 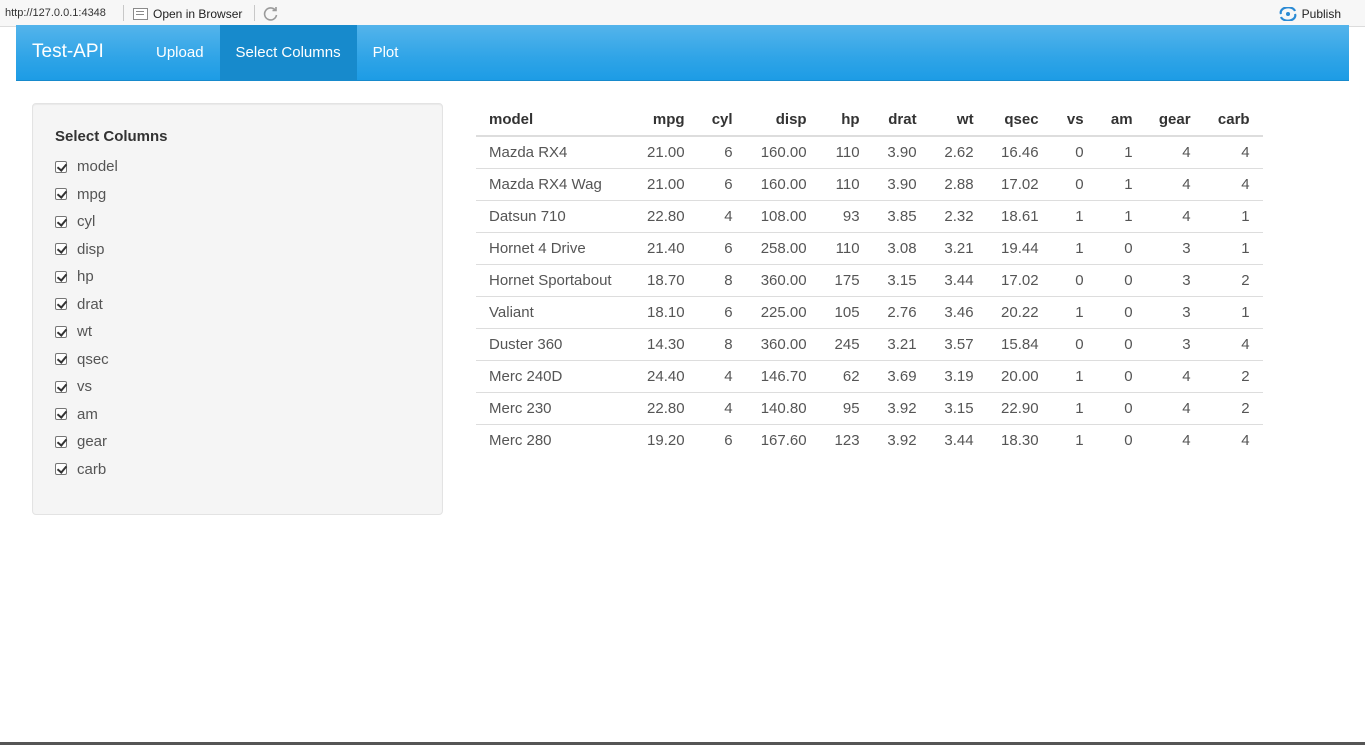 I want to click on table-cell: 17.02, so click(x=1019, y=279).